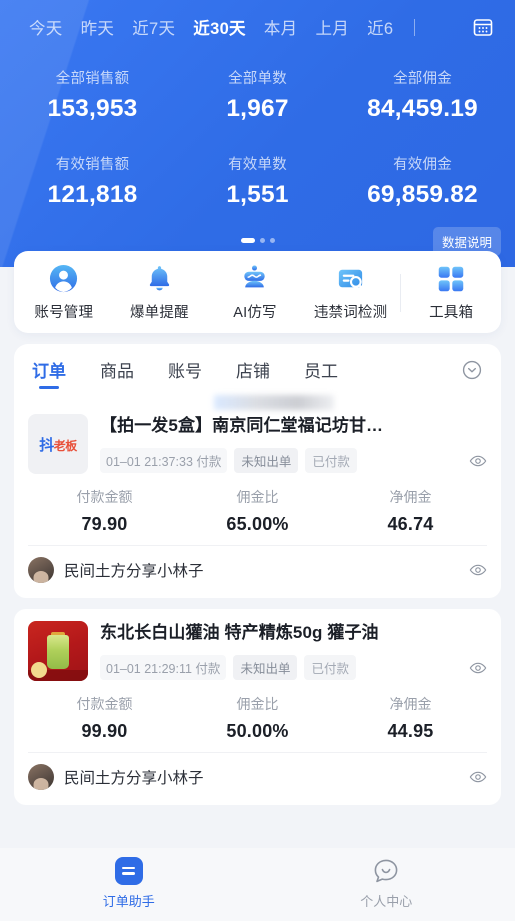  I want to click on stat-valid-orders: 有效单数 1,551, so click(257, 181).